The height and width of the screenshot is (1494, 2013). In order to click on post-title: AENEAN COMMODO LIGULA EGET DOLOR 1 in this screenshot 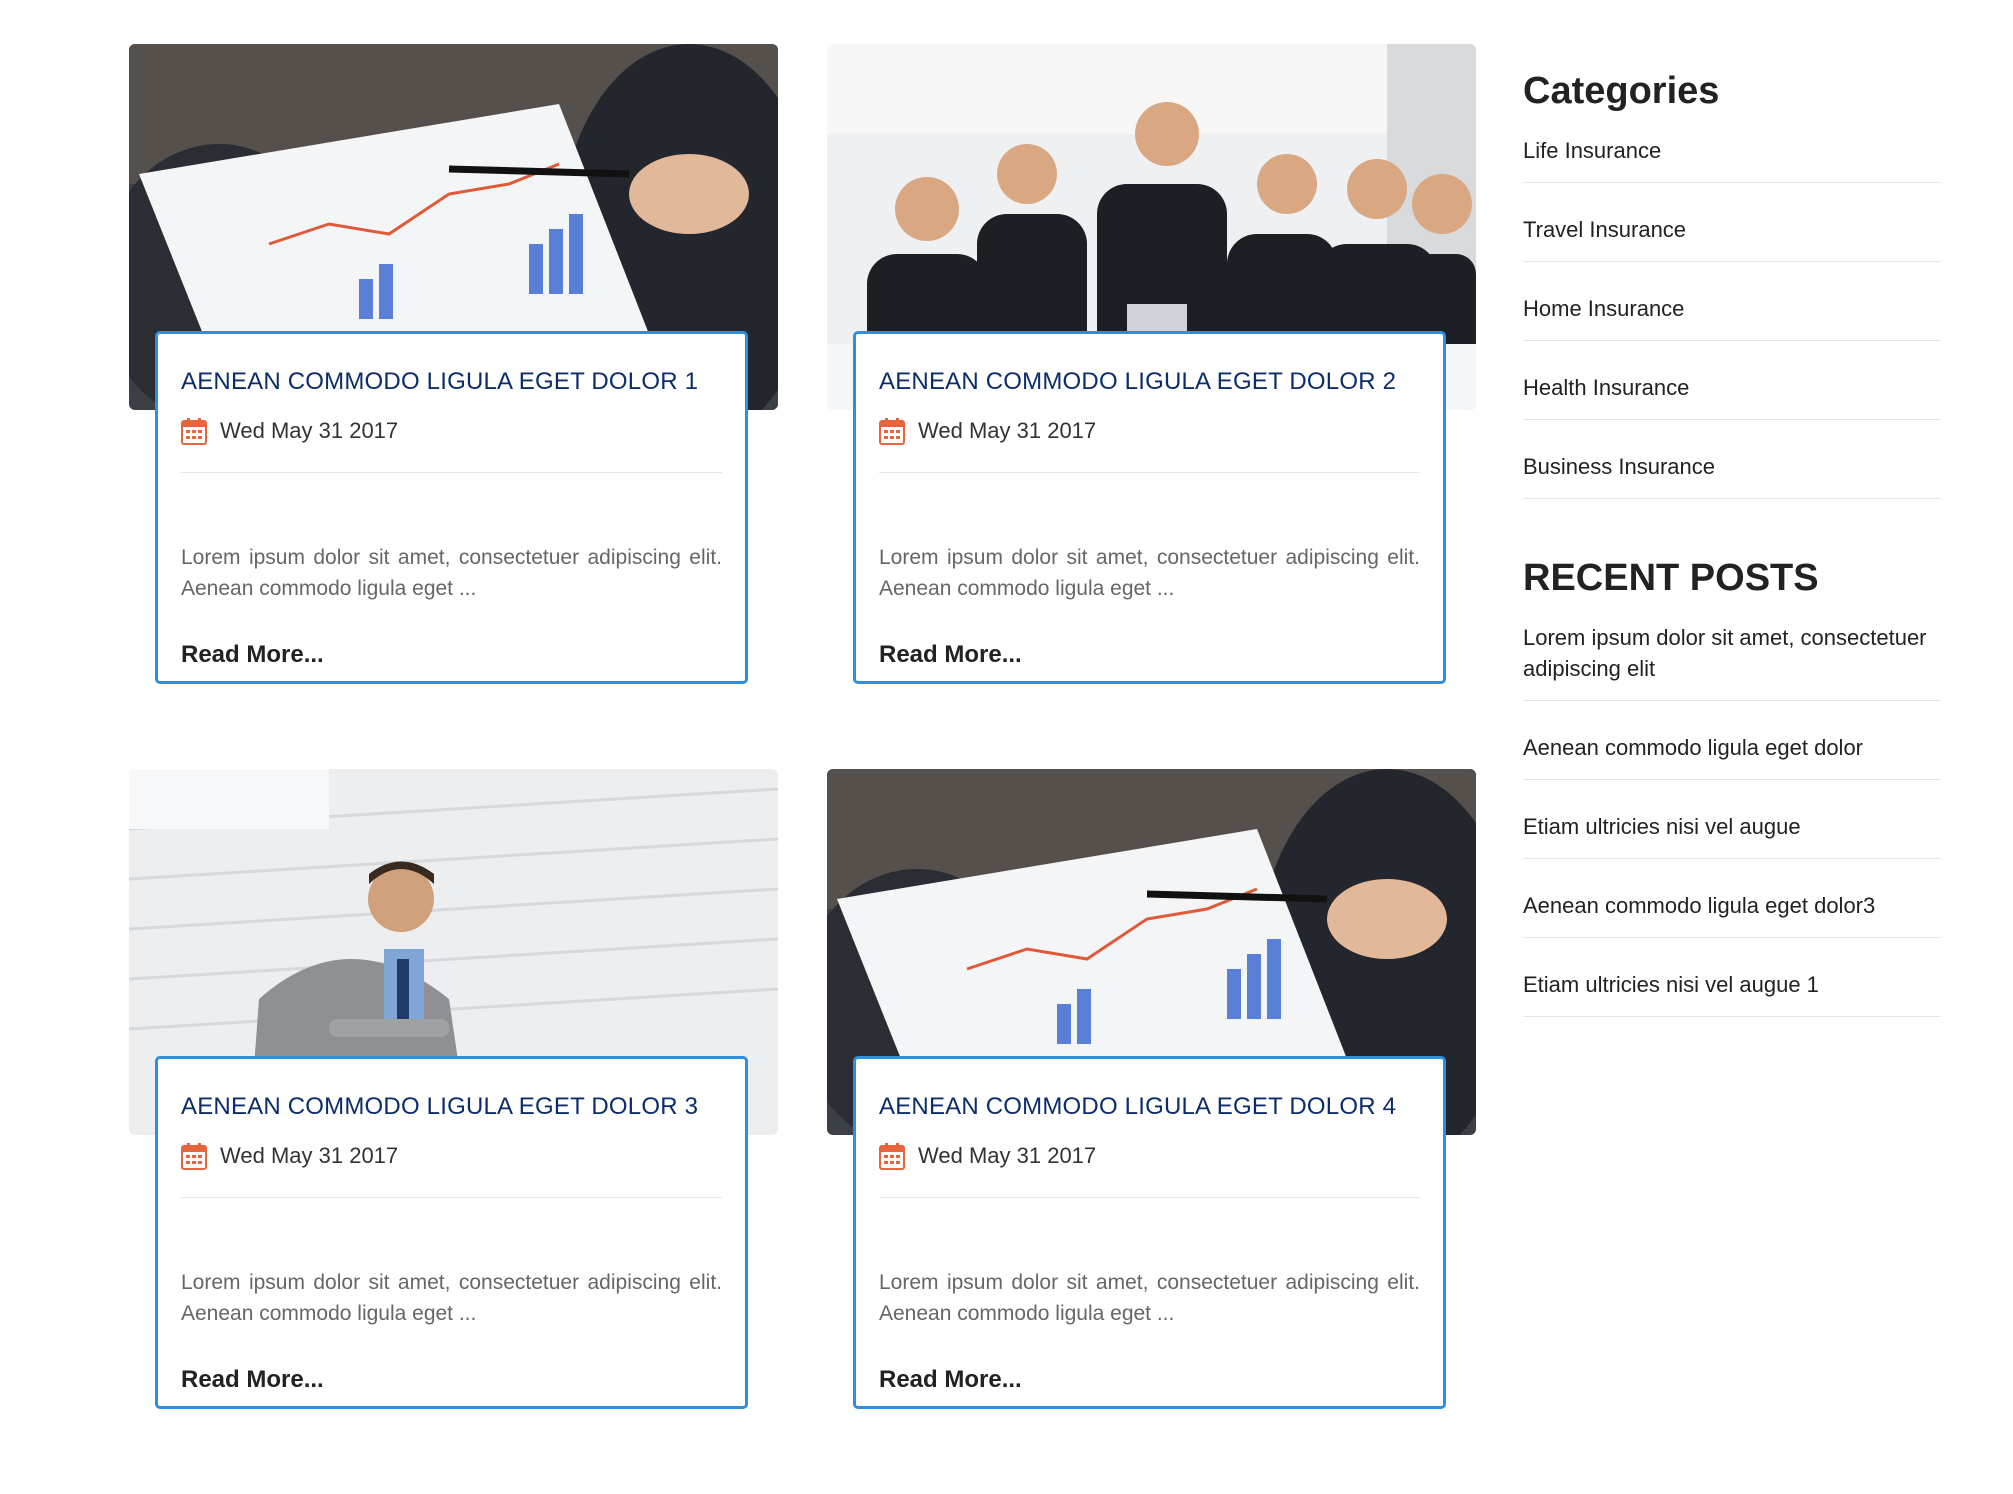, I will do `click(451, 365)`.